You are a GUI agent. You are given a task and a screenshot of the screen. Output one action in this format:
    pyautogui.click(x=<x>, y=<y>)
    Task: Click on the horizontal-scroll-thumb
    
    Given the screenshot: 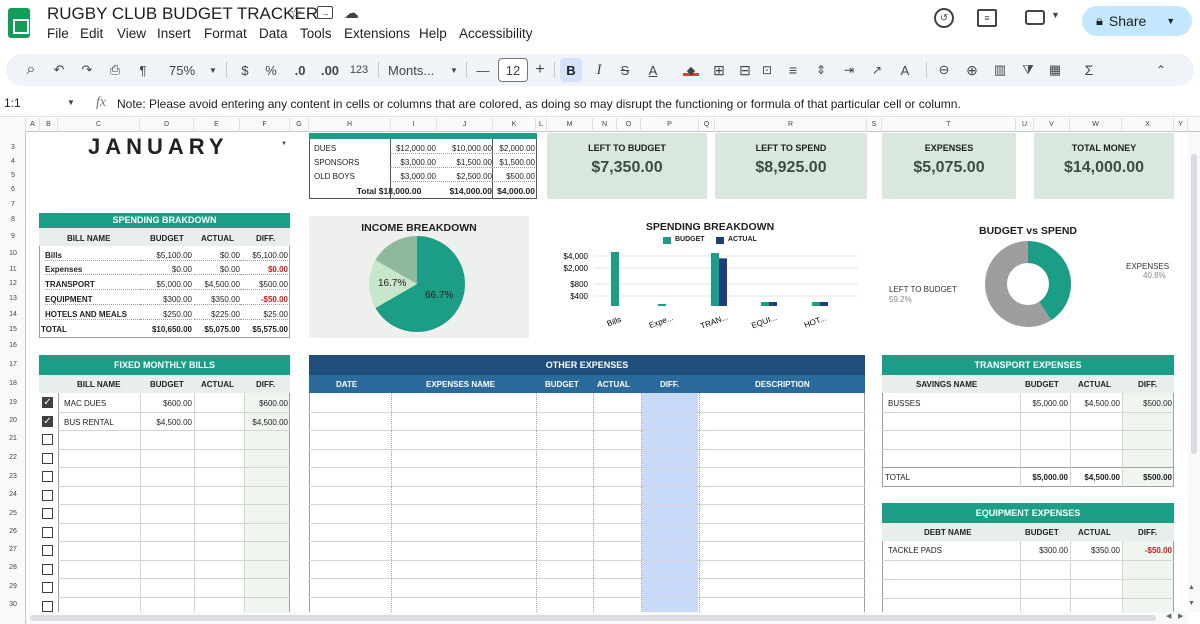 What is the action you would take?
    pyautogui.click(x=593, y=618)
    